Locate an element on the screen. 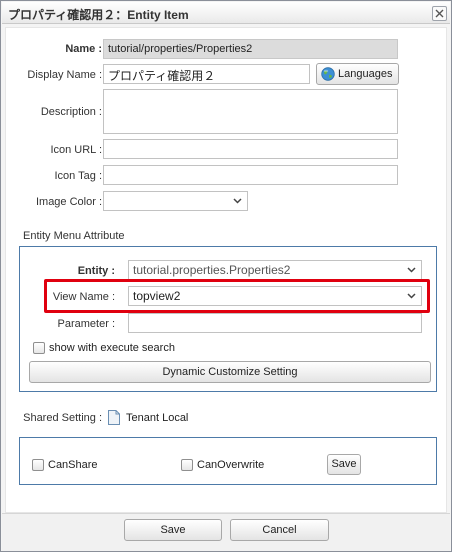 Image resolution: width=452 pixels, height=552 pixels. globe-icon is located at coordinates (328, 74).